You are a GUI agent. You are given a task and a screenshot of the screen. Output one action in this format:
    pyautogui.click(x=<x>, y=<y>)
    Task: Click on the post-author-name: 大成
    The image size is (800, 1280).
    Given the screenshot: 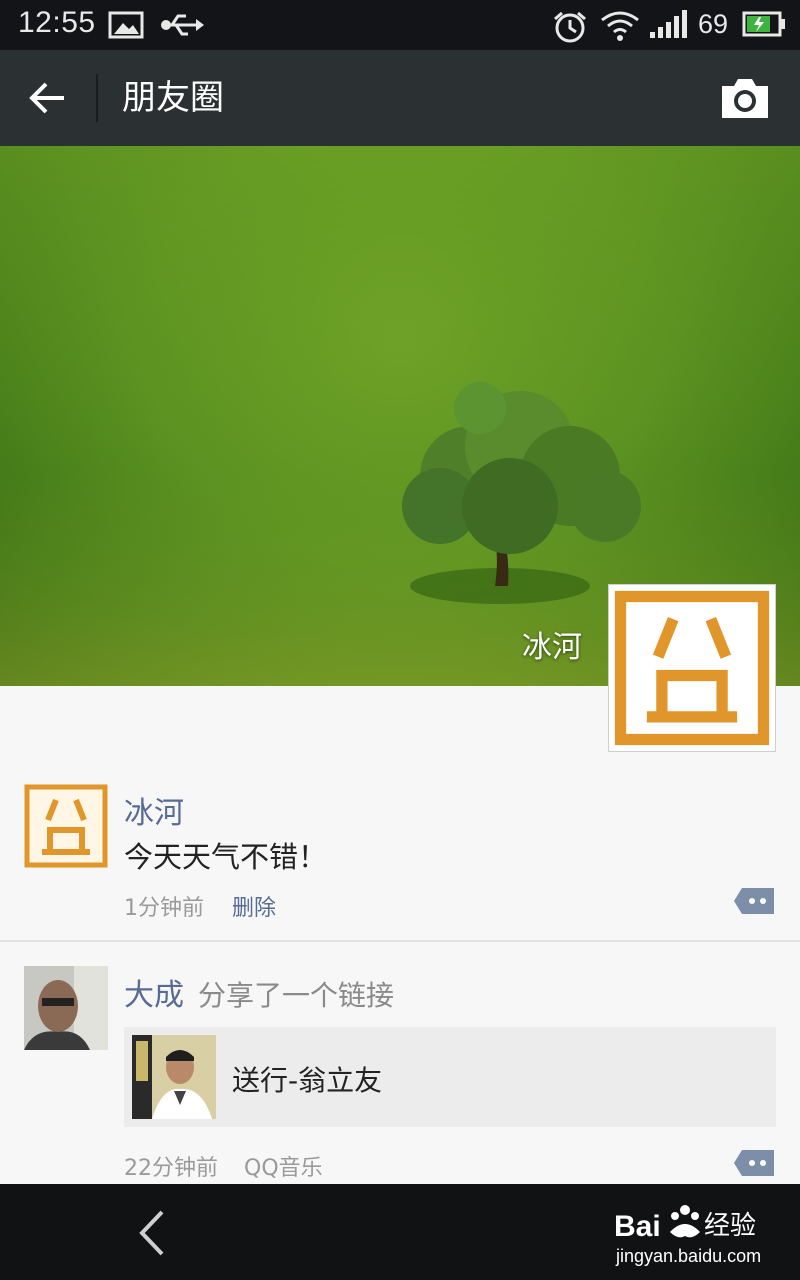 What is the action you would take?
    pyautogui.click(x=154, y=995)
    